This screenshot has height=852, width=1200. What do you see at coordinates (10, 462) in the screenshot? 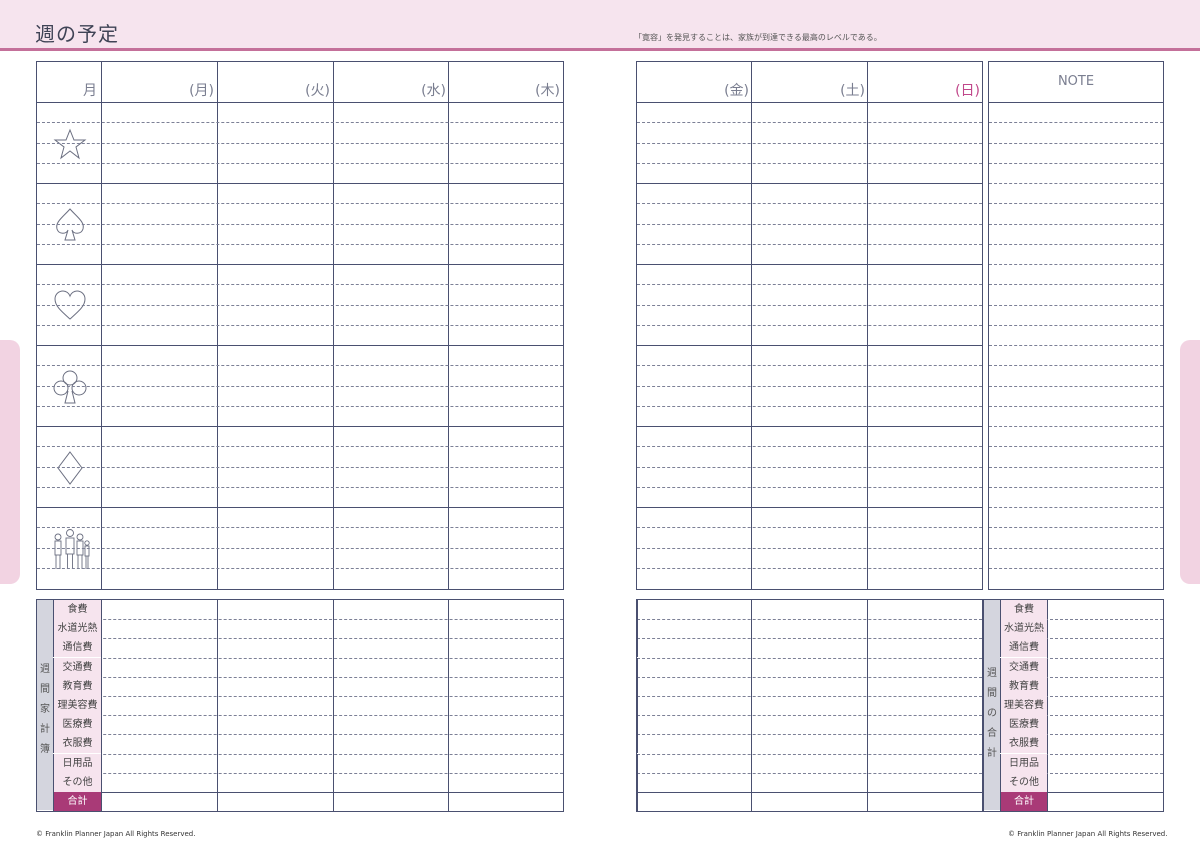
I see `left-side-tab` at bounding box center [10, 462].